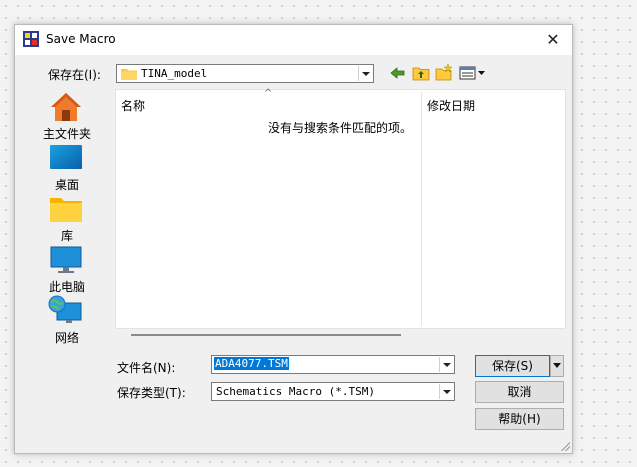 This screenshot has height=467, width=637. What do you see at coordinates (421, 209) in the screenshot?
I see `column-separator` at bounding box center [421, 209].